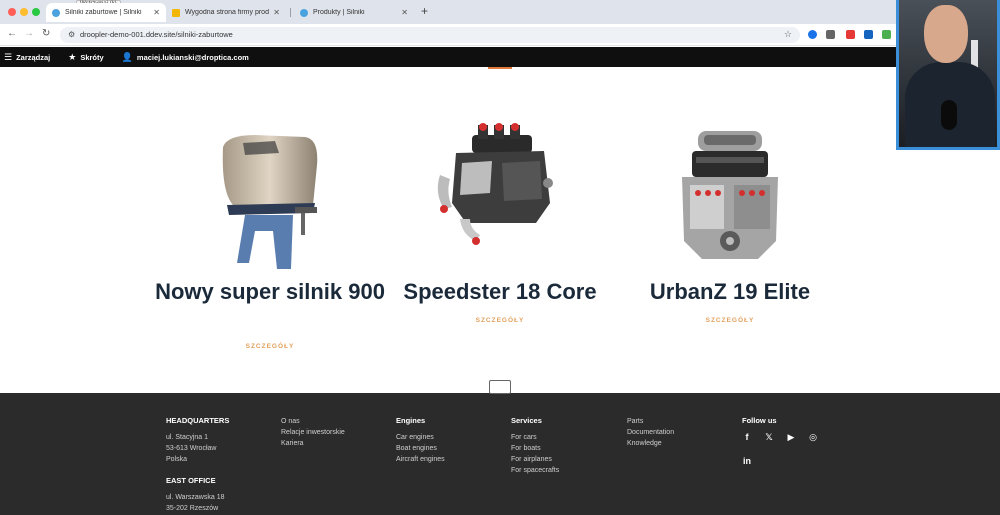  What do you see at coordinates (420, 448) in the screenshot?
I see `footer-link-boat-engines: Boat engines` at bounding box center [420, 448].